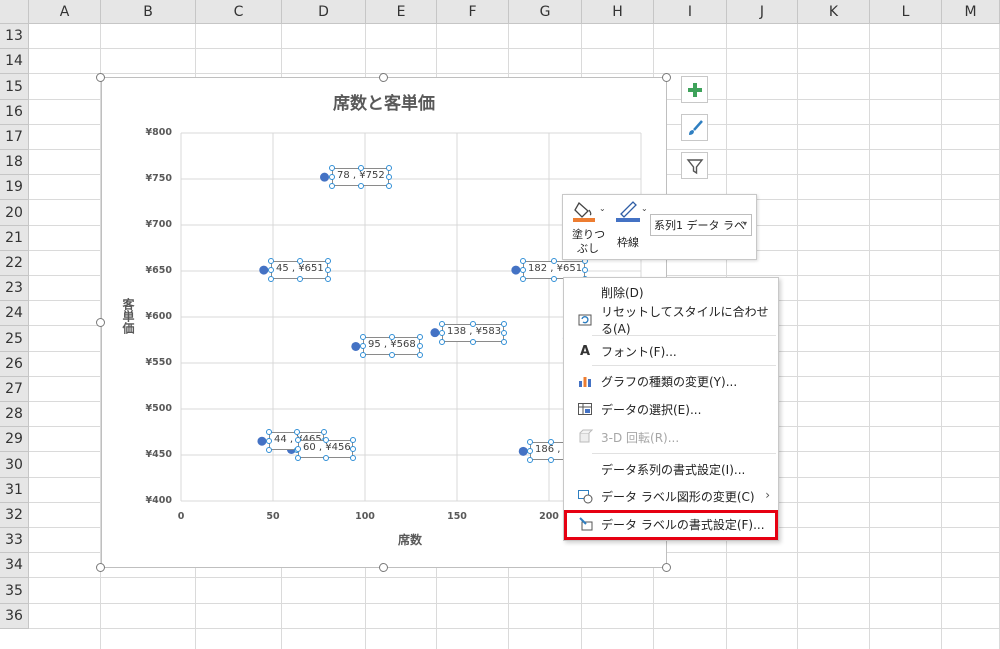 This screenshot has height=649, width=1000. What do you see at coordinates (685, 320) in the screenshot?
I see `menu-item-label: リセットしてスタイルに合わせる(A)` at bounding box center [685, 320].